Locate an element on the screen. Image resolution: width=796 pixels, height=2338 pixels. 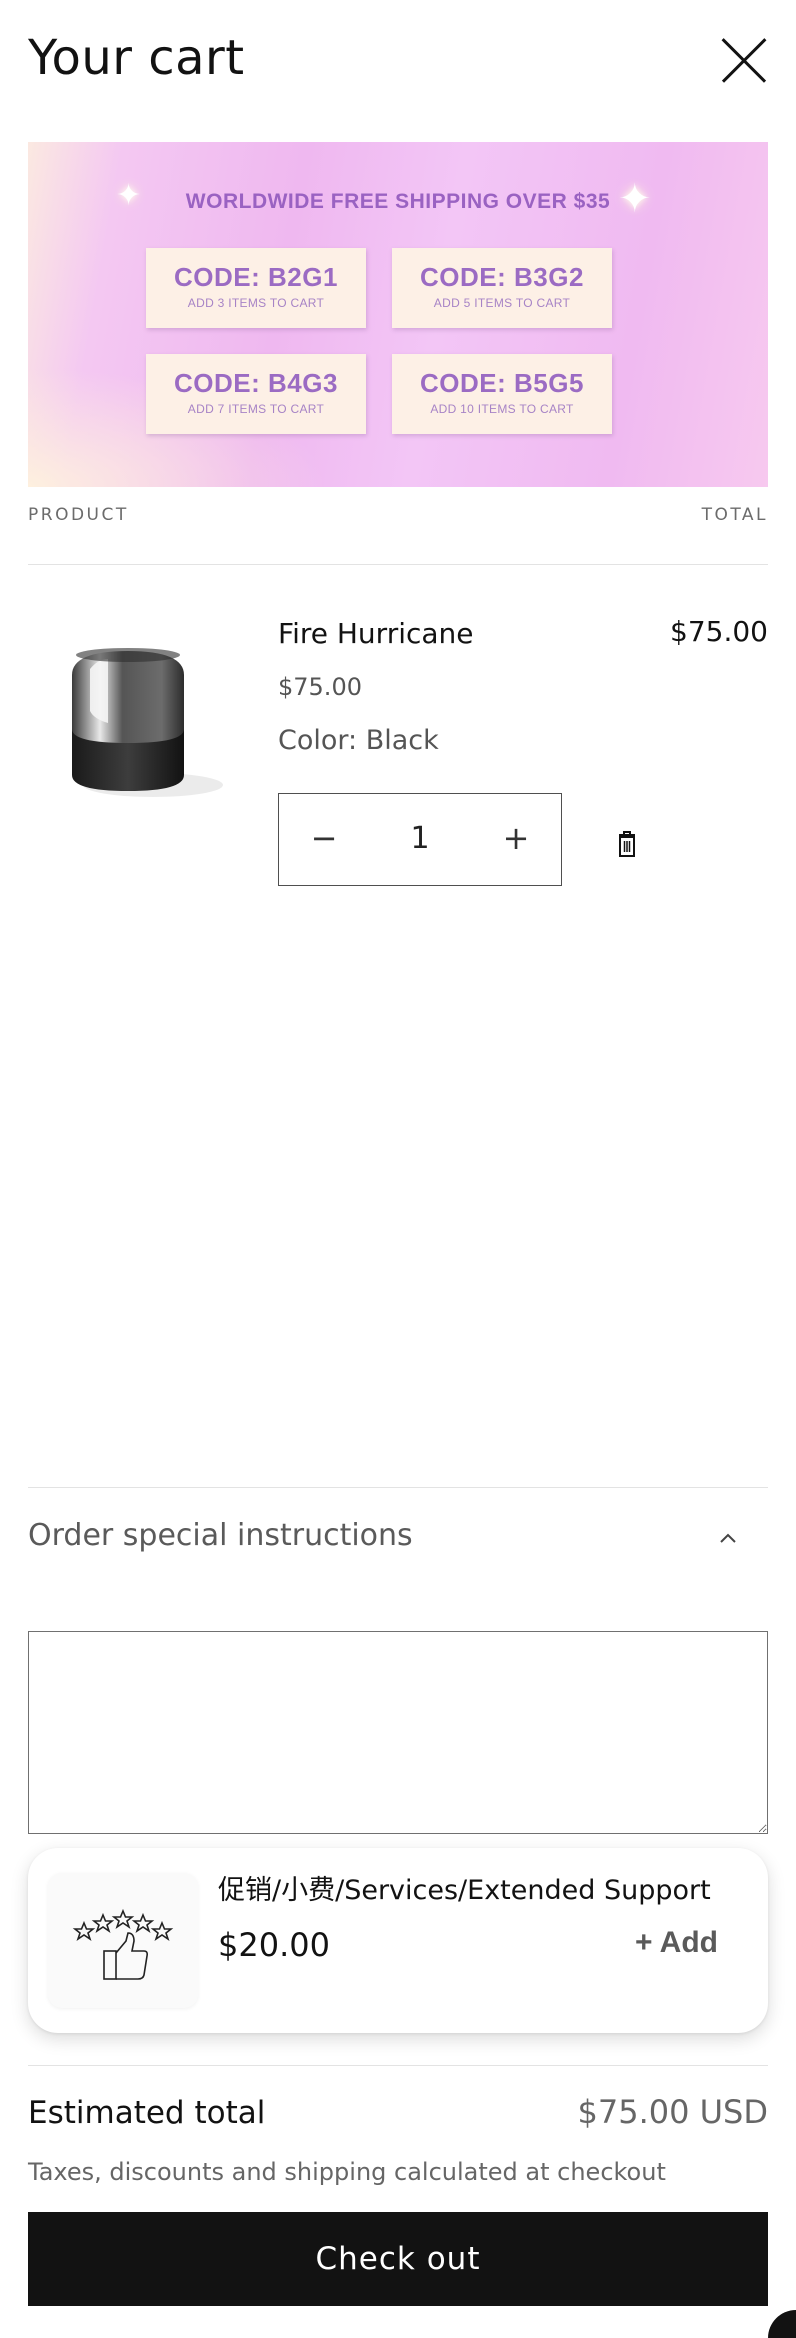
banner-headline: WORLDWIDE FREE SHIPPING OVER $35 is located at coordinates (398, 201).